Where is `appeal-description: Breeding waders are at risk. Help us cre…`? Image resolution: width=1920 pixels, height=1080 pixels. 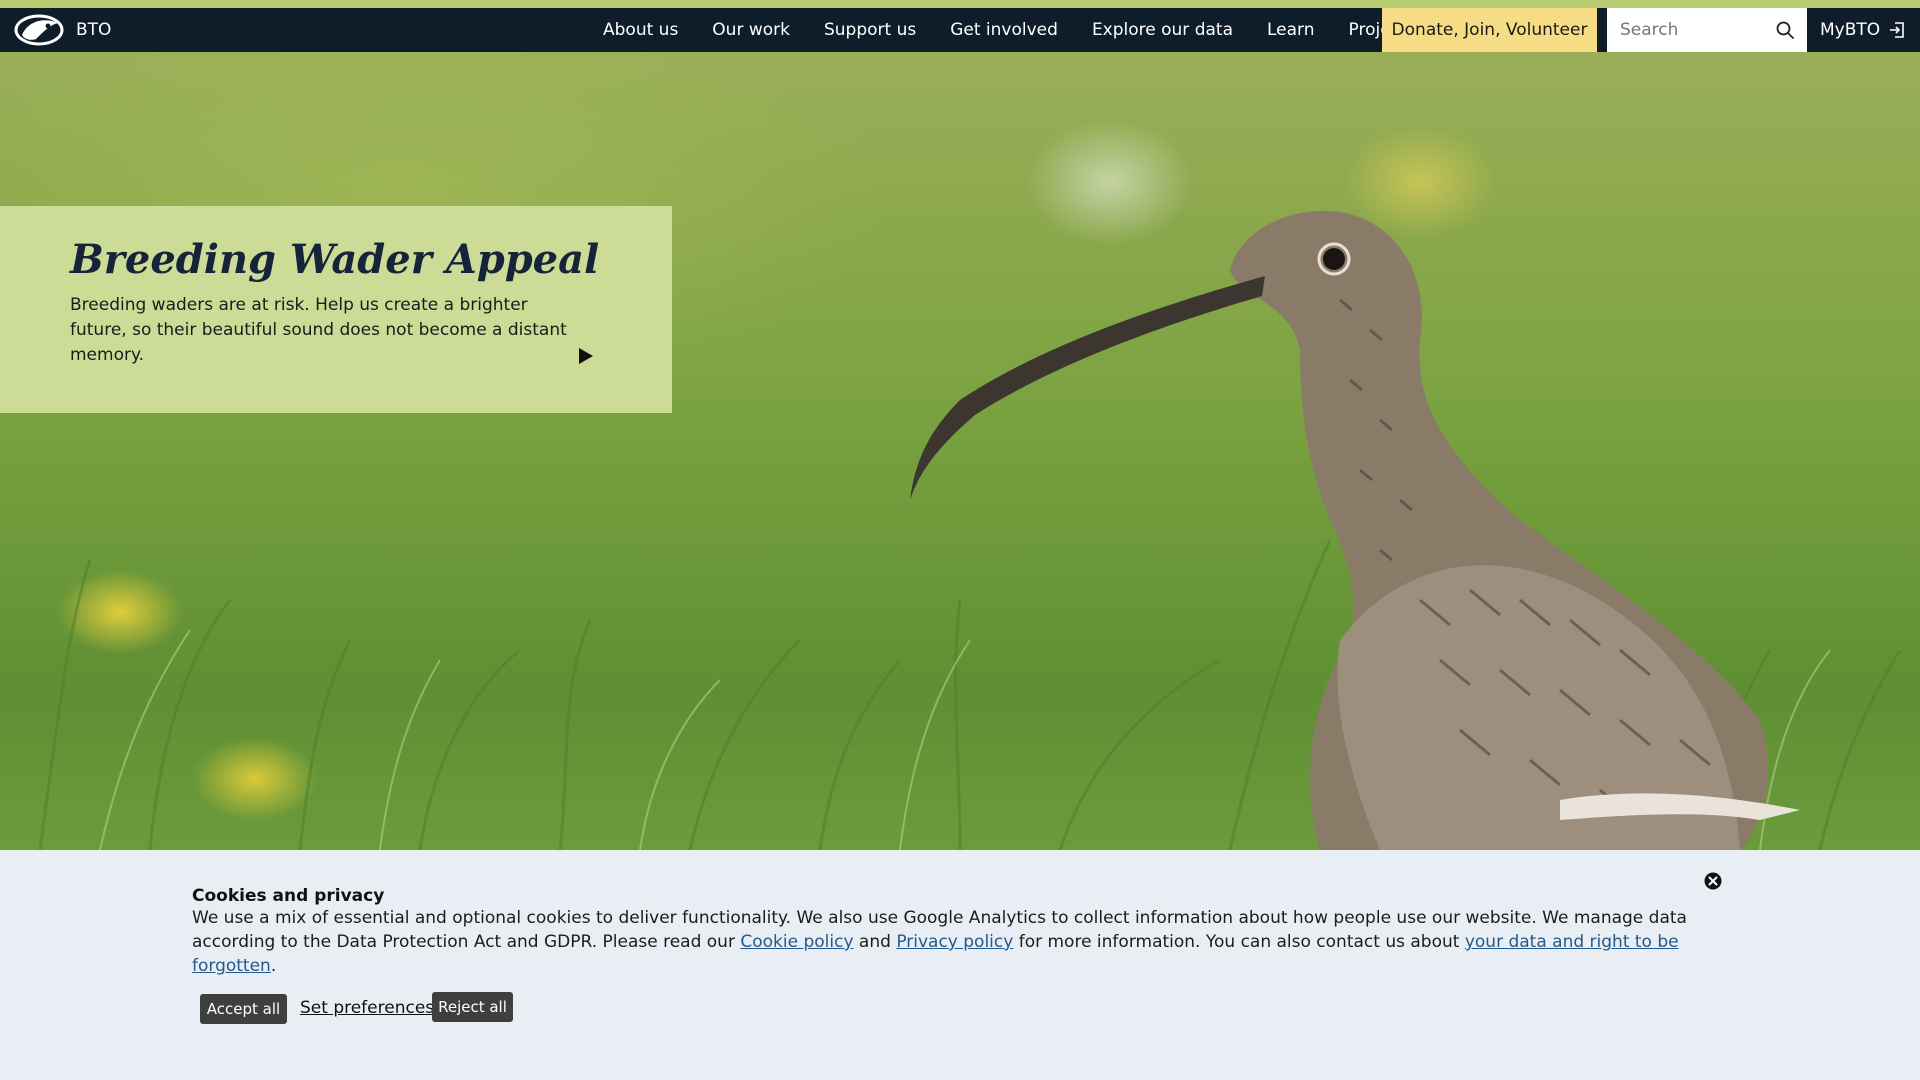 appeal-description: Breeding waders are at risk. Help us cre… is located at coordinates (318, 330).